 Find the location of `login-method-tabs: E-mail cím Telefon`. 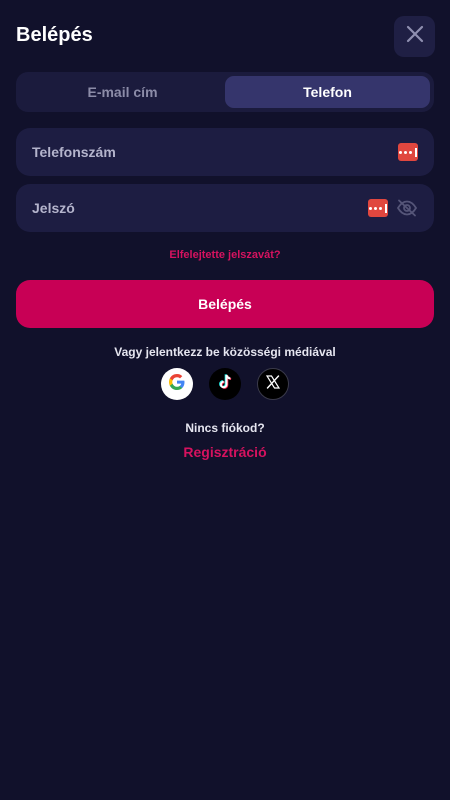

login-method-tabs: E-mail cím Telefon is located at coordinates (225, 92).